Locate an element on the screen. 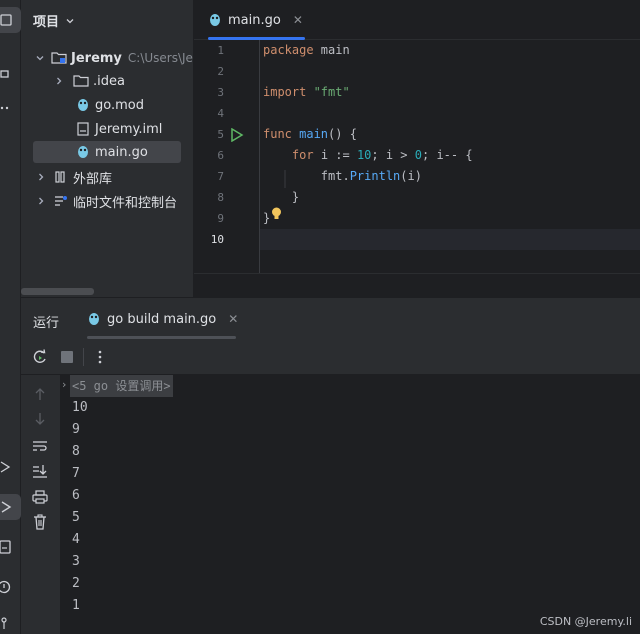 This screenshot has height=634, width=640. tree-item-scratches: 临时文件和控制台 is located at coordinates (107, 201).